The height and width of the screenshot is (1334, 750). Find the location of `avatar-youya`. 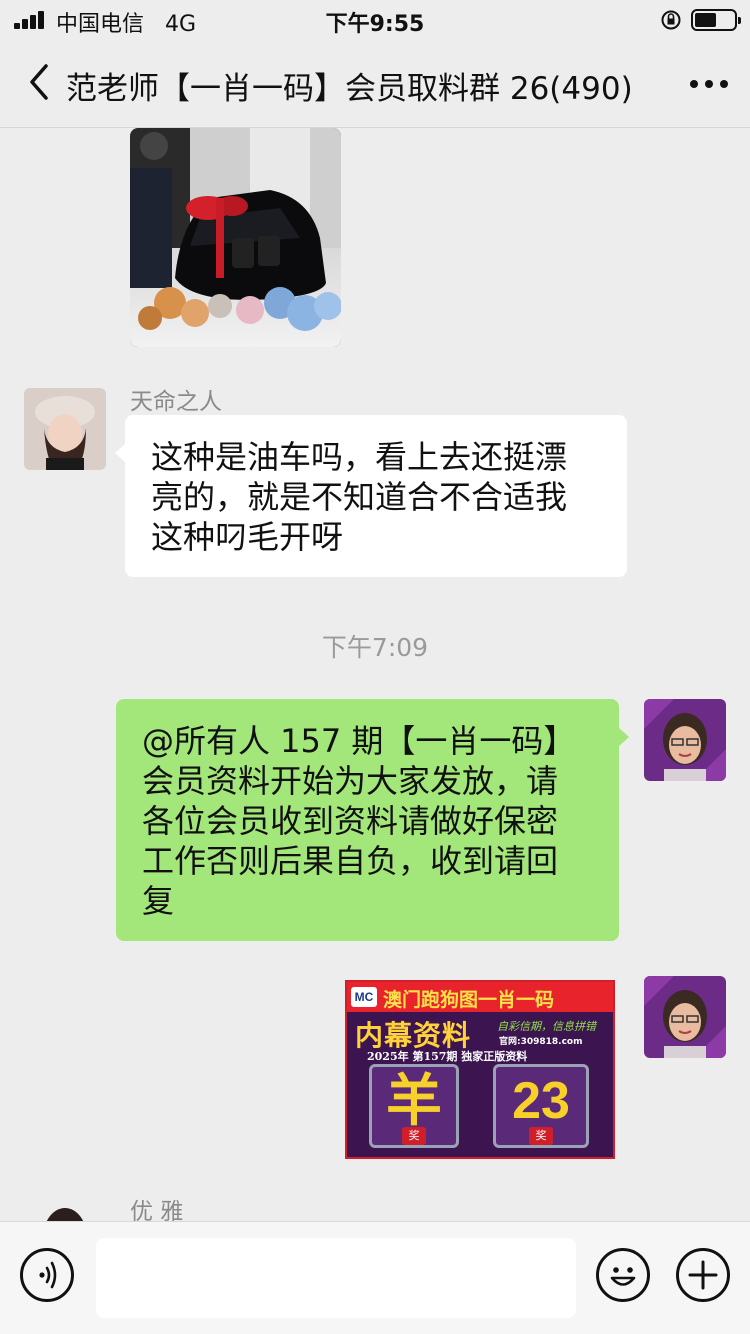

avatar-youya is located at coordinates (65, 1209).